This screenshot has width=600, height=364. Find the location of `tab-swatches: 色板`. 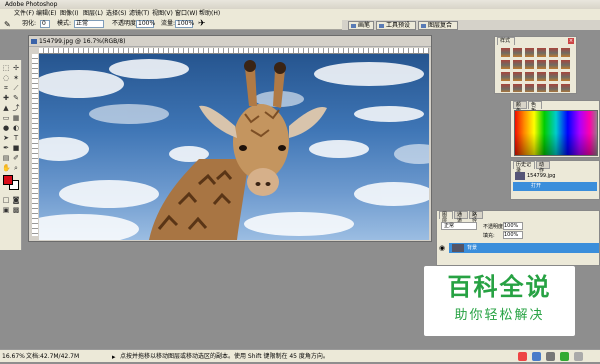

tab-swatches: 色板 is located at coordinates (535, 107).